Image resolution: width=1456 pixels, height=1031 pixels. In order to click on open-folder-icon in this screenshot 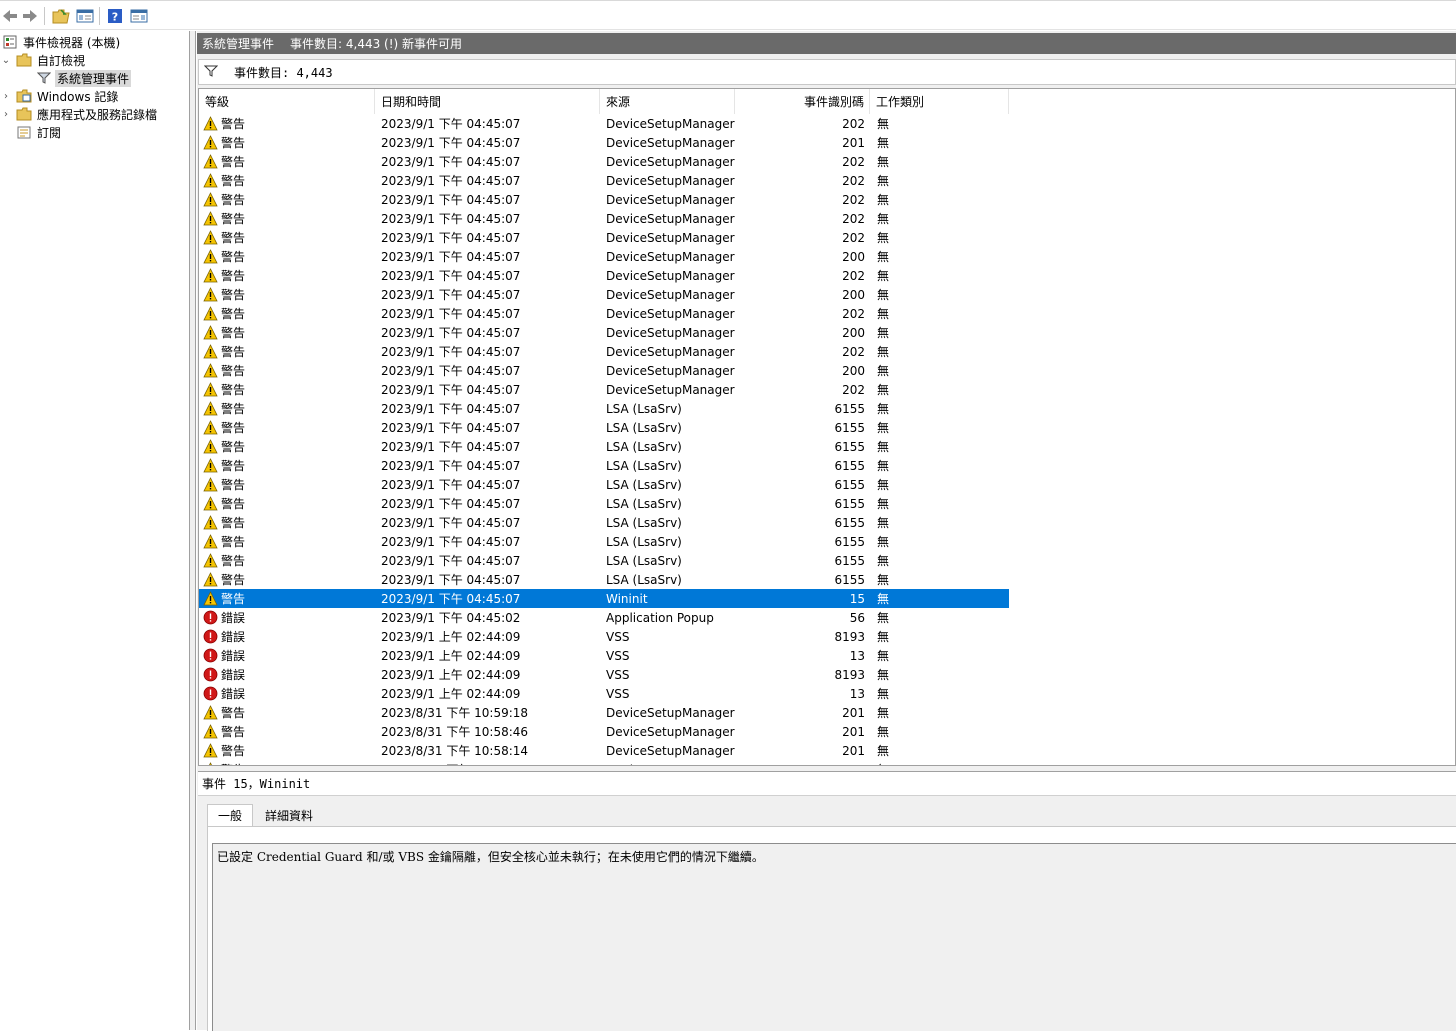, I will do `click(61, 16)`.